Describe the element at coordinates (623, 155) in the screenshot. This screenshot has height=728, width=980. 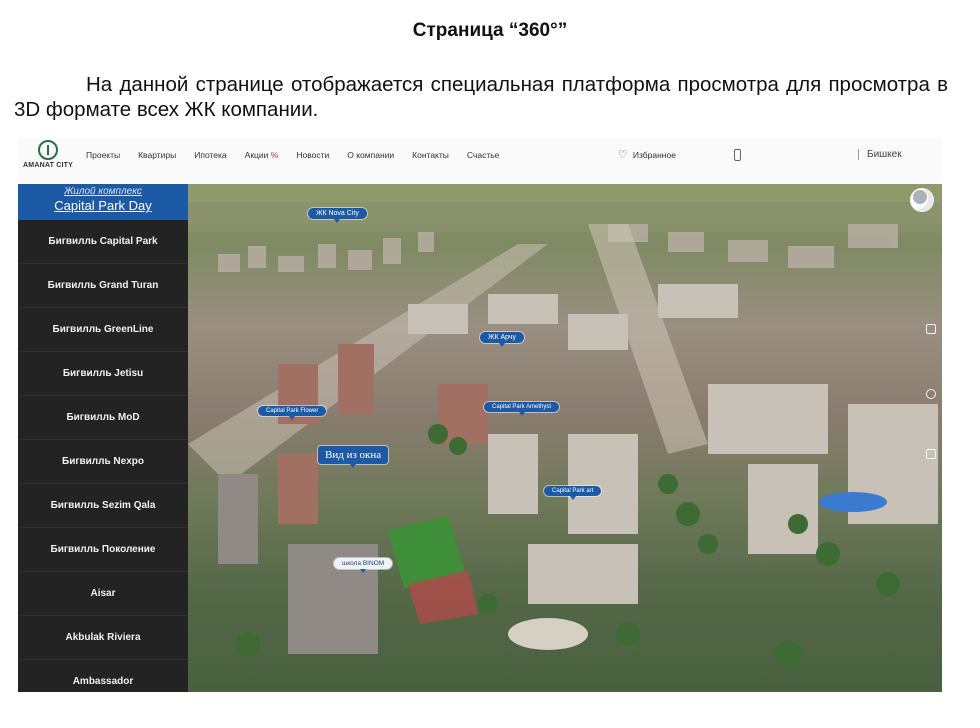
I see `heart-icon: ♡` at that location.